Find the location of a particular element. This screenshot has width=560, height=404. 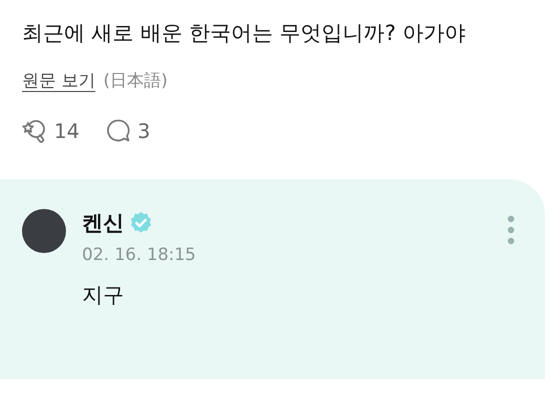

view-original-link: 원문 보기 is located at coordinates (59, 80).